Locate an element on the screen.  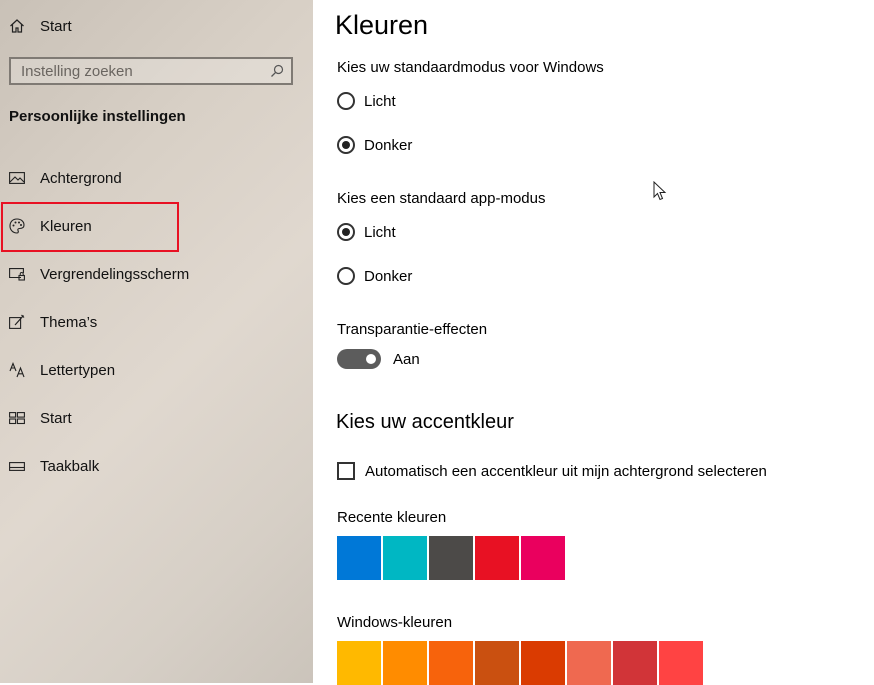
app-mode-dark-radio: Donker is located at coordinates (374, 276).